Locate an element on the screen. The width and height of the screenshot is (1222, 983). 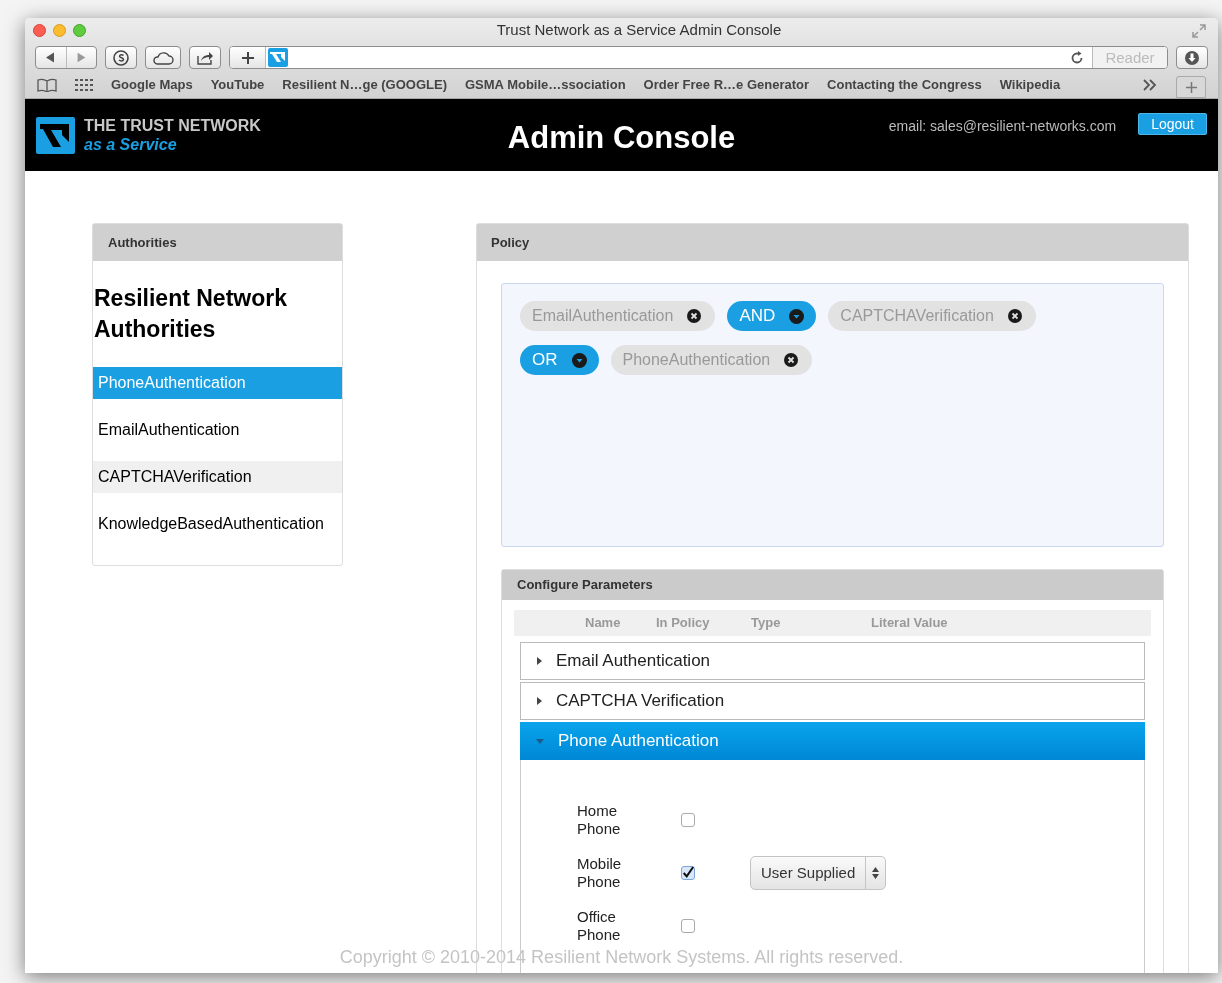
bookmark-link: Contacting the Congress is located at coordinates (904, 85).